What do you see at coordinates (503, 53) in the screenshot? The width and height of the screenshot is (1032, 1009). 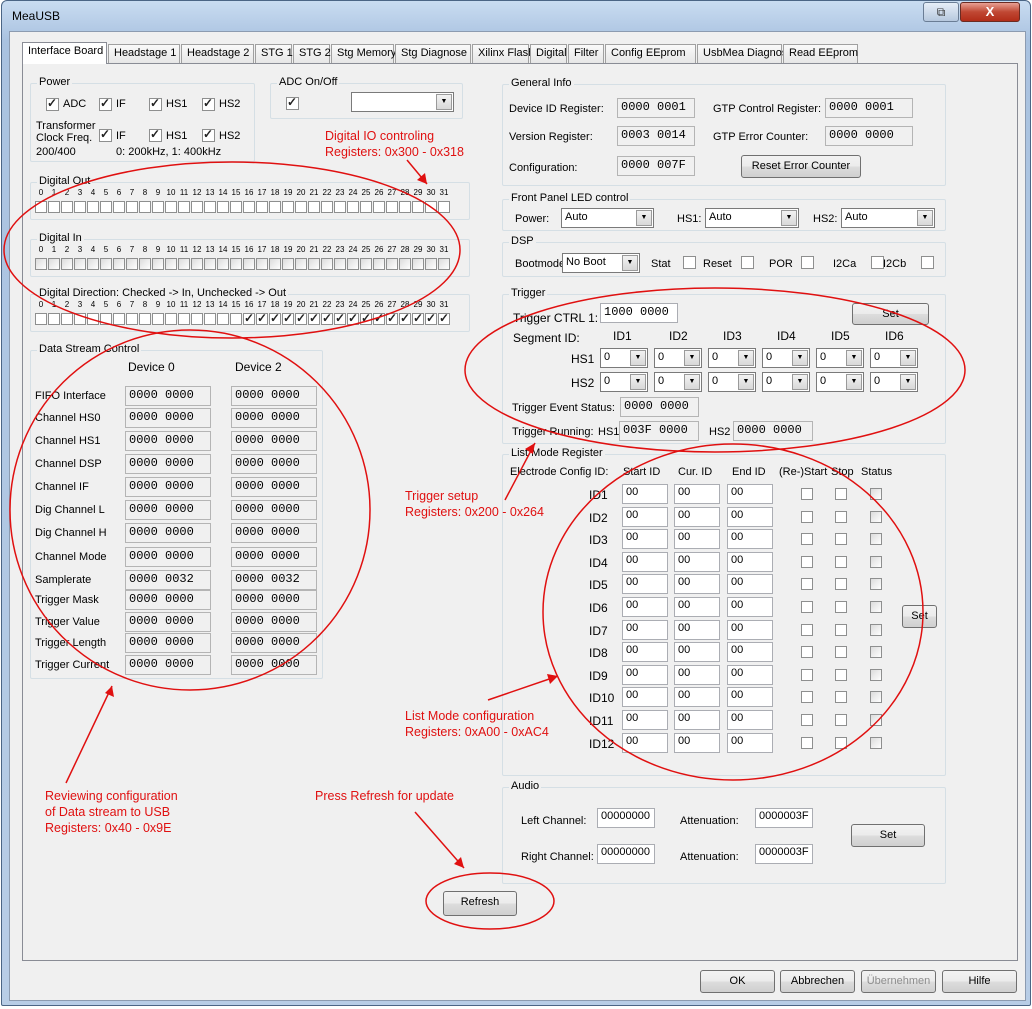 I see `tab-xilinx-flash: Xilinx Flash` at bounding box center [503, 53].